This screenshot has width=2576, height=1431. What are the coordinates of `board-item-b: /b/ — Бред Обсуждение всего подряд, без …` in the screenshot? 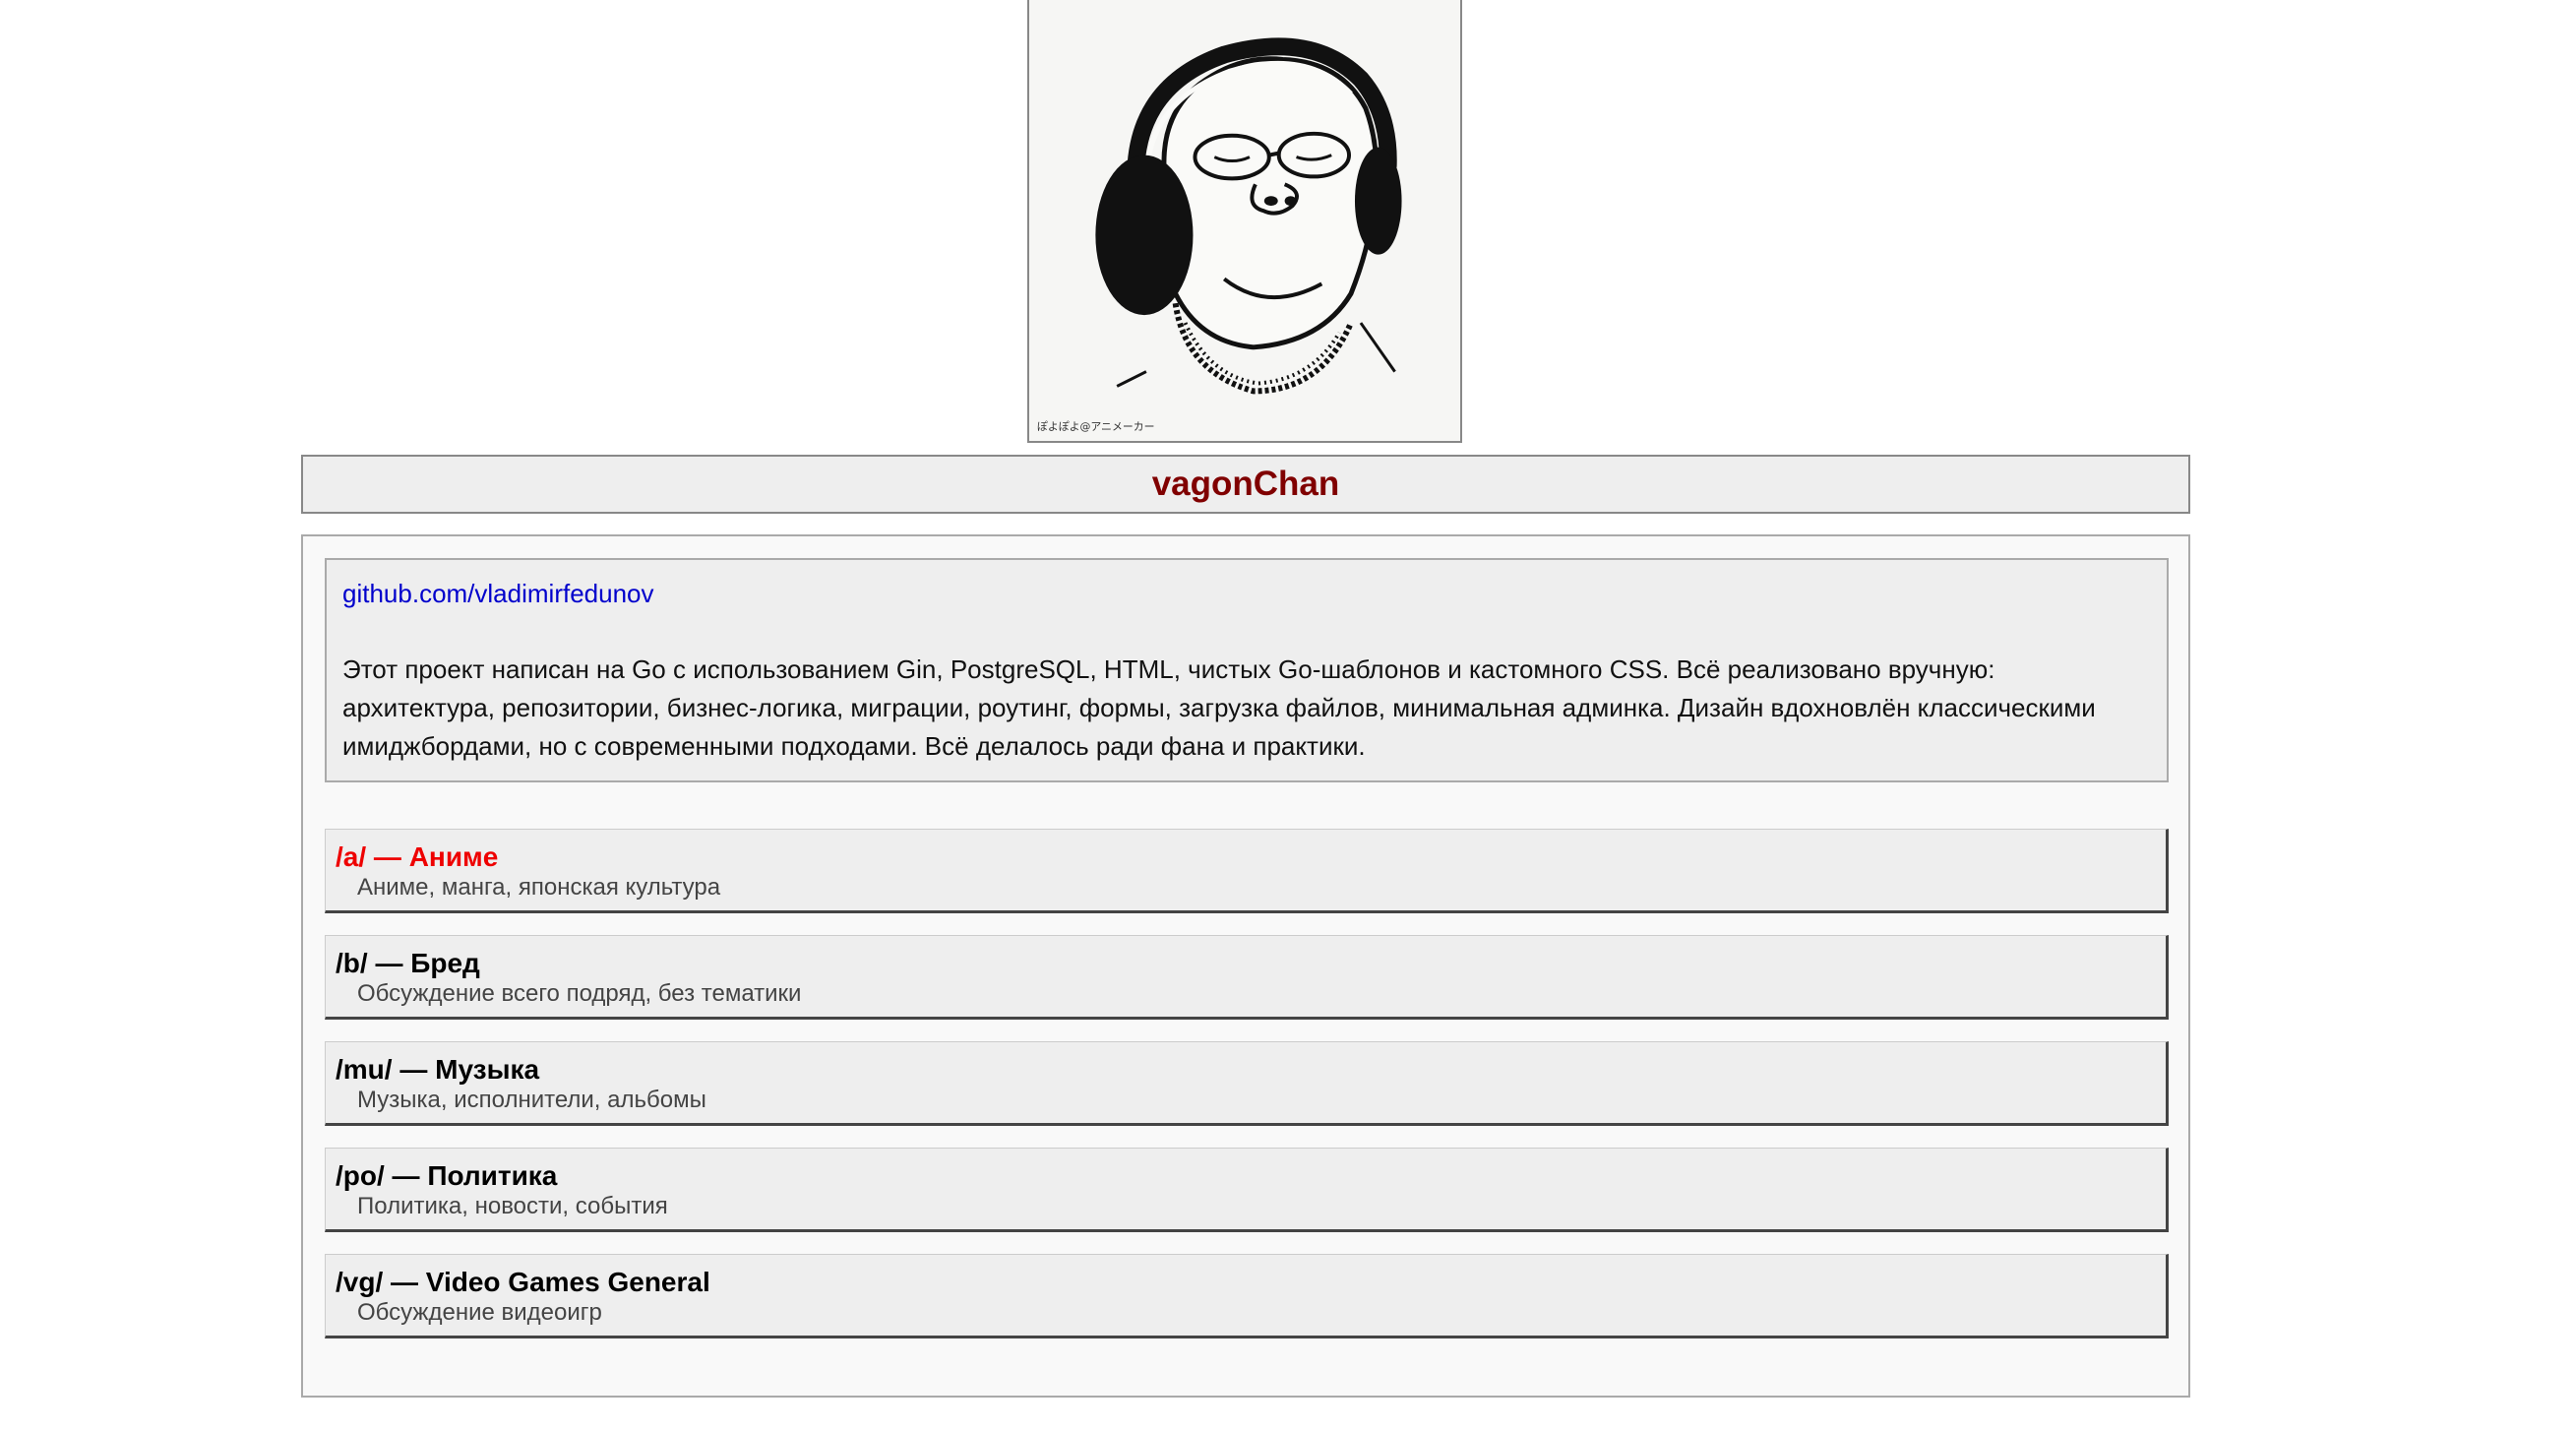 It's located at (1247, 977).